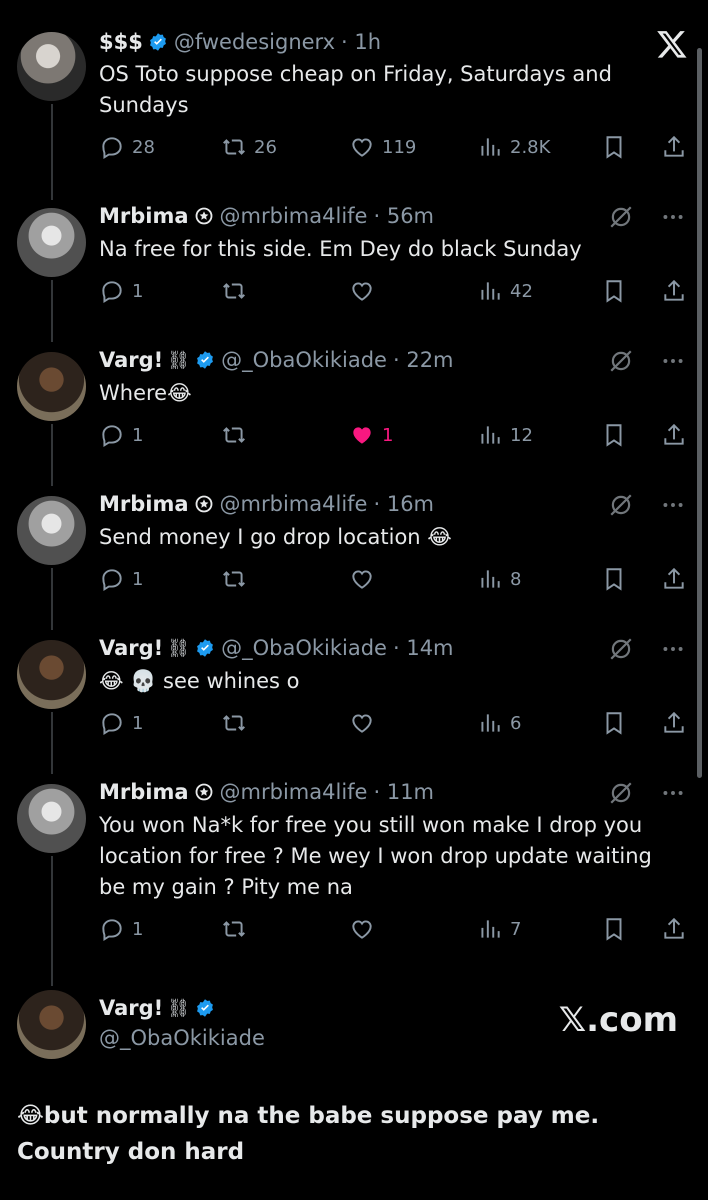 The height and width of the screenshot is (1200, 708). What do you see at coordinates (423, 648) in the screenshot?
I see `timestamp: · 14m` at bounding box center [423, 648].